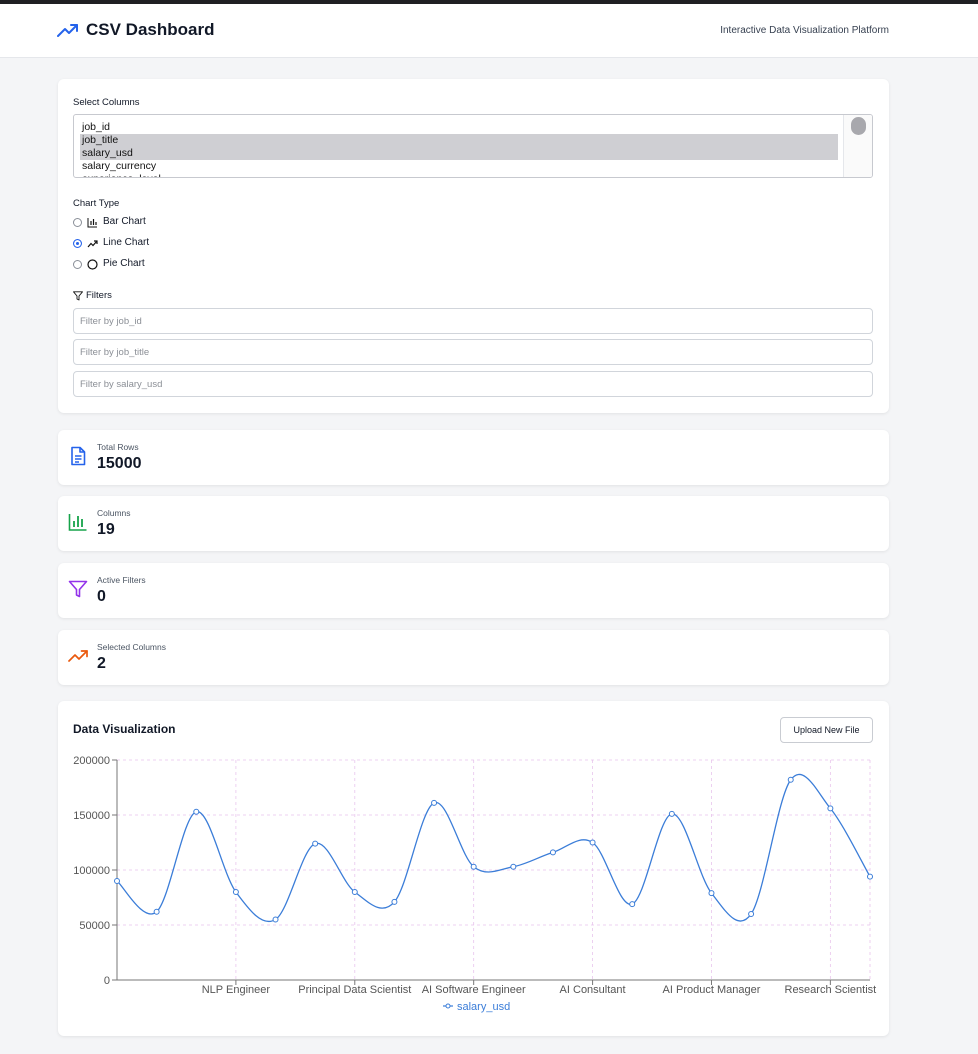 Image resolution: width=978 pixels, height=1054 pixels. I want to click on stat-value: 19, so click(106, 529).